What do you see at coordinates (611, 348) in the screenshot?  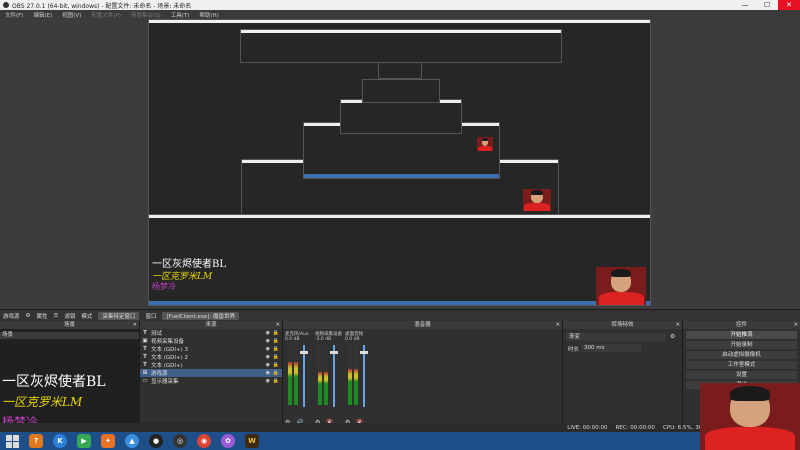 I see `duration-input: 300 ms` at bounding box center [611, 348].